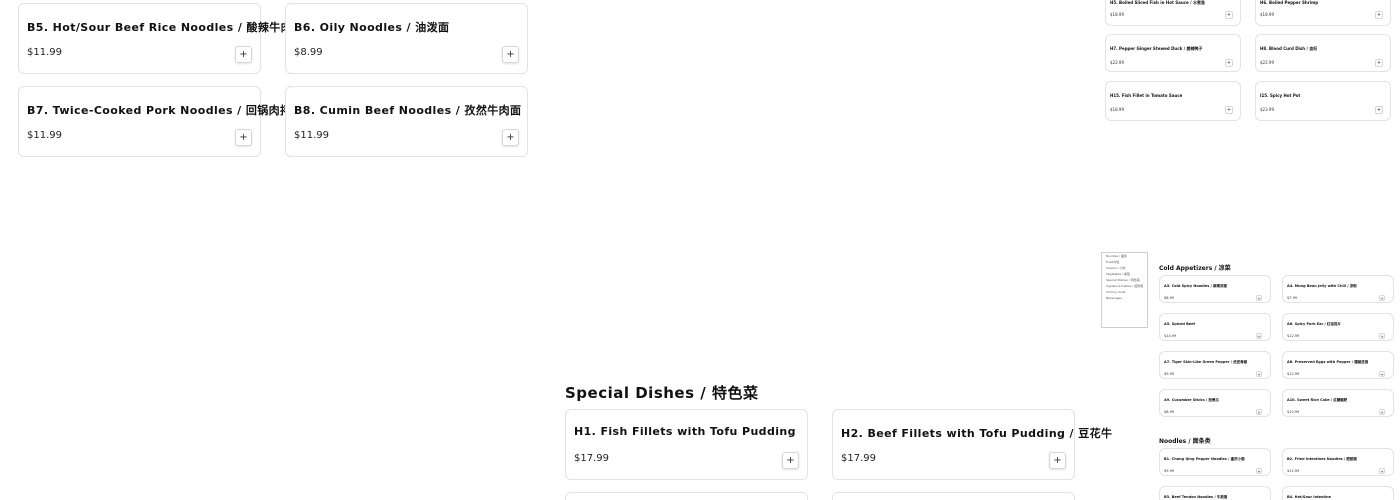  I want to click on menu-item-name: B8. Cumin Beef Noodles / 孜然牛肉面, so click(408, 110).